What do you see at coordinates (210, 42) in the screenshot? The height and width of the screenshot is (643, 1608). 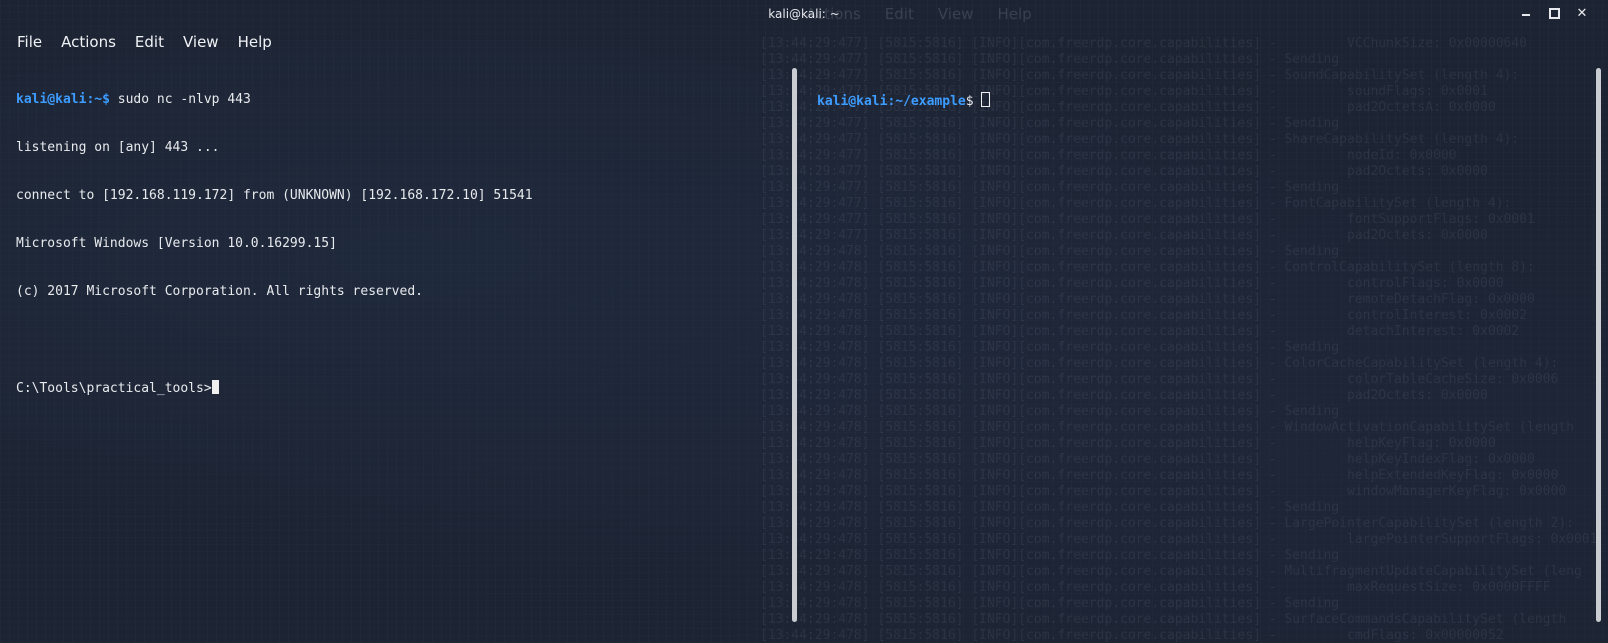 I see `menu-view: View` at bounding box center [210, 42].